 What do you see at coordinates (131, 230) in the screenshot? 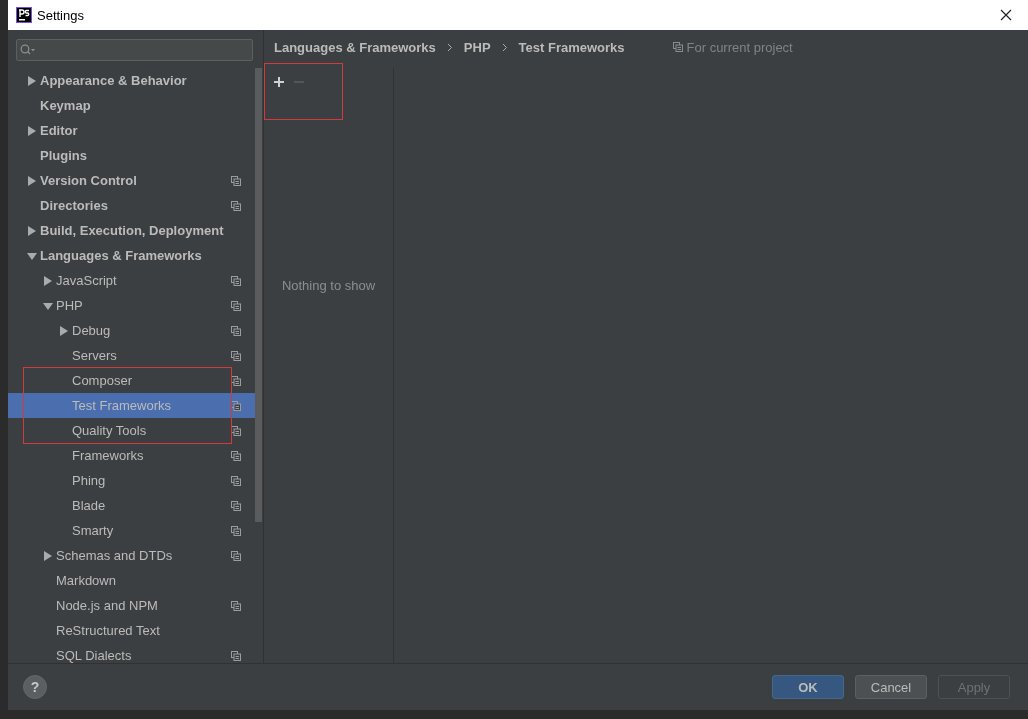
I see `tree-item: Build, Execution, Deployment` at bounding box center [131, 230].